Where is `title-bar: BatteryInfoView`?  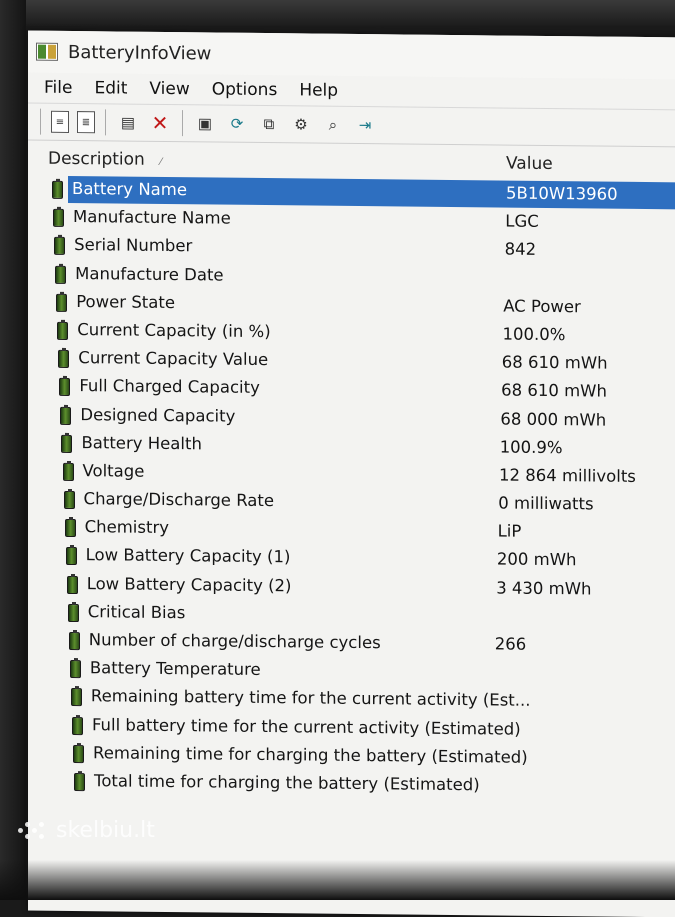 title-bar: BatteryInfoView is located at coordinates (351, 55).